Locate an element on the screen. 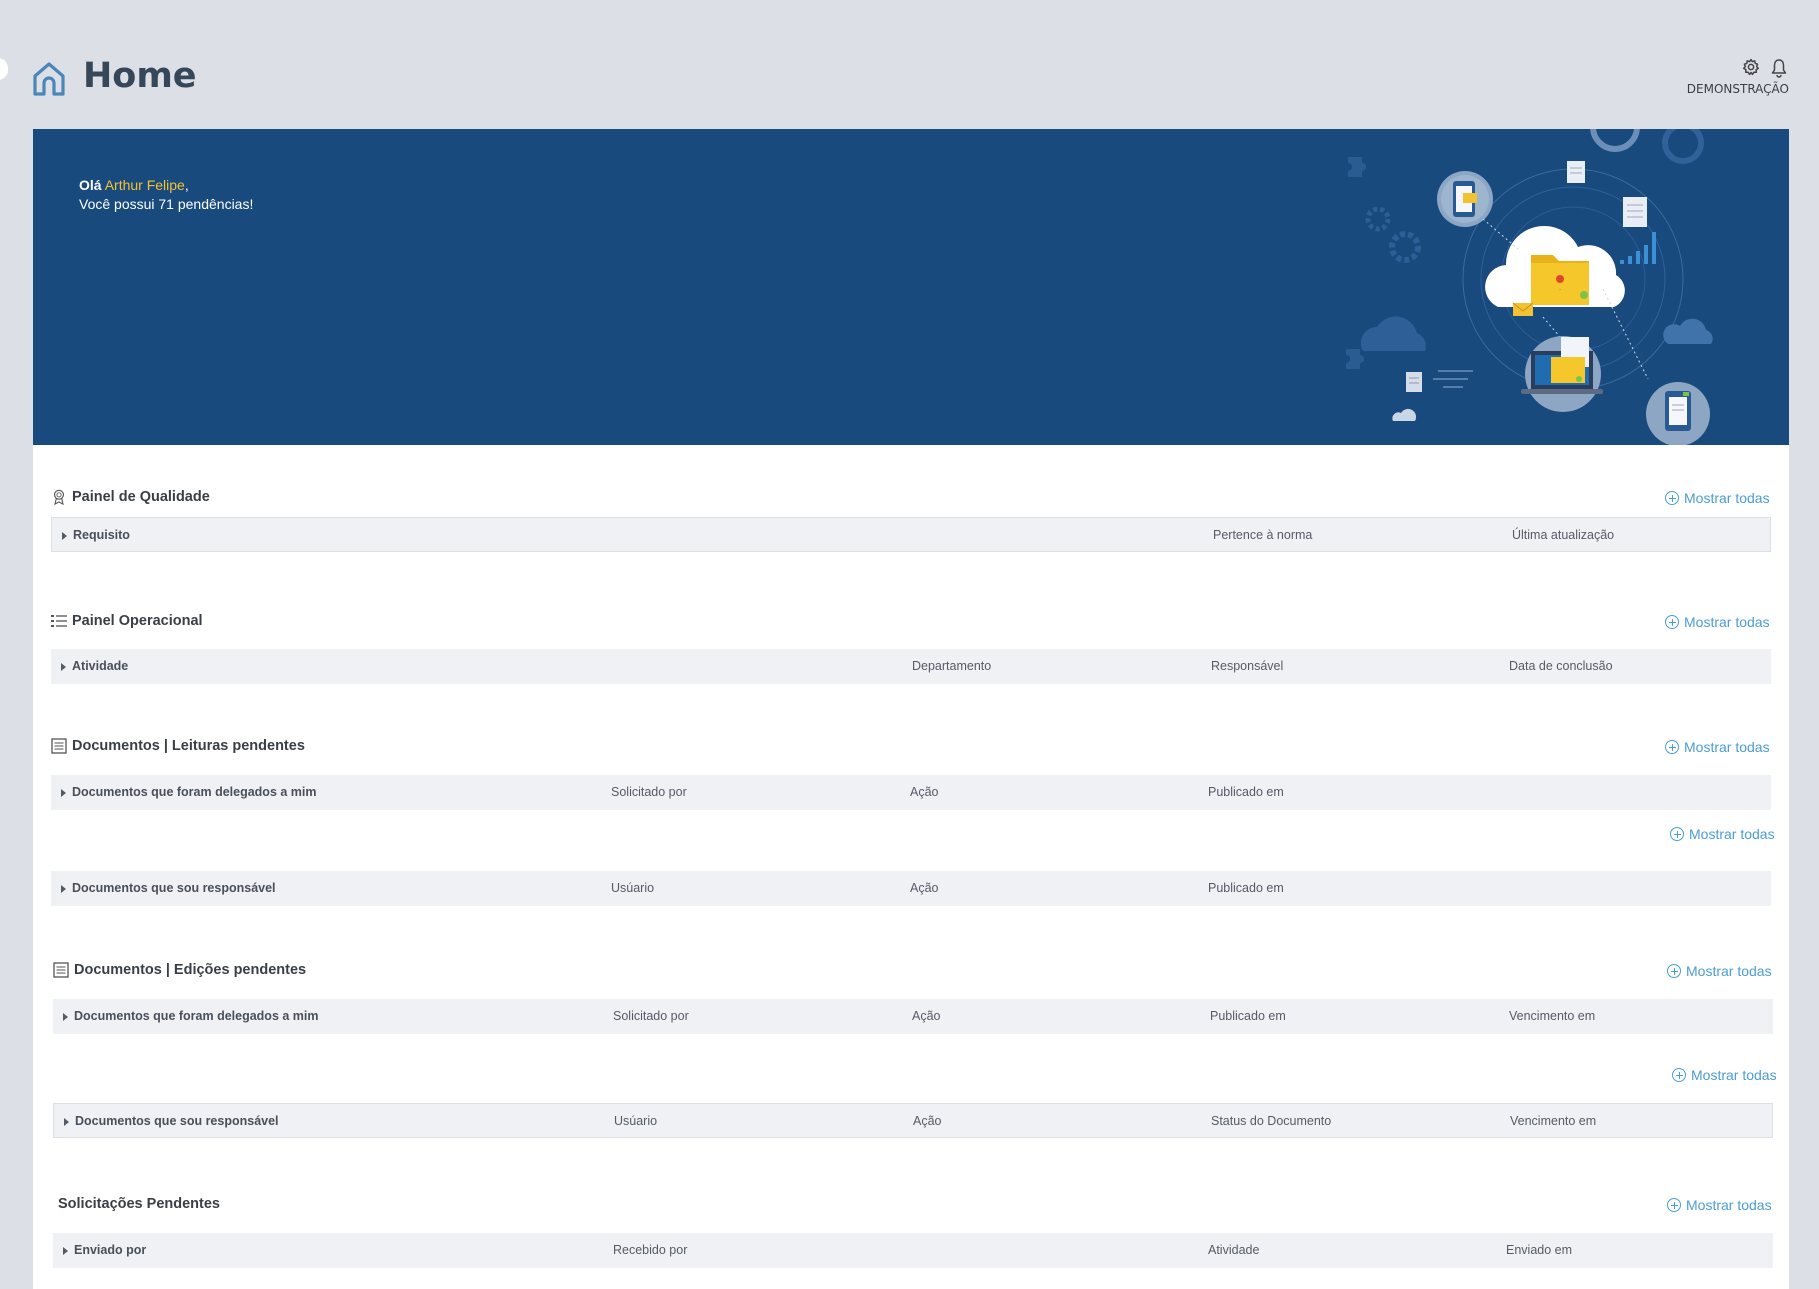 This screenshot has width=1819, height=1289. user-name: Arthur Felipe is located at coordinates (144, 185).